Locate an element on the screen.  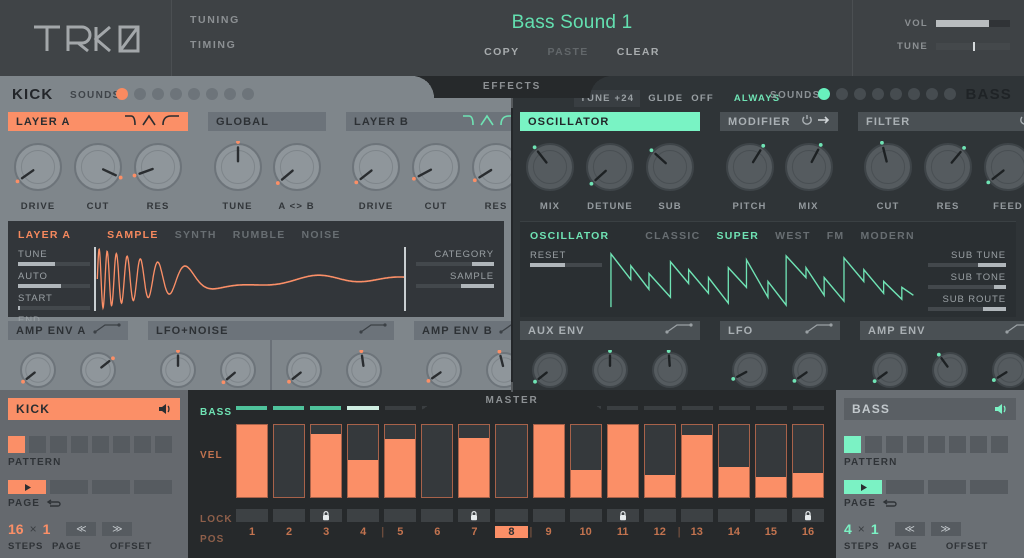
lock-row is located at coordinates (530, 515).